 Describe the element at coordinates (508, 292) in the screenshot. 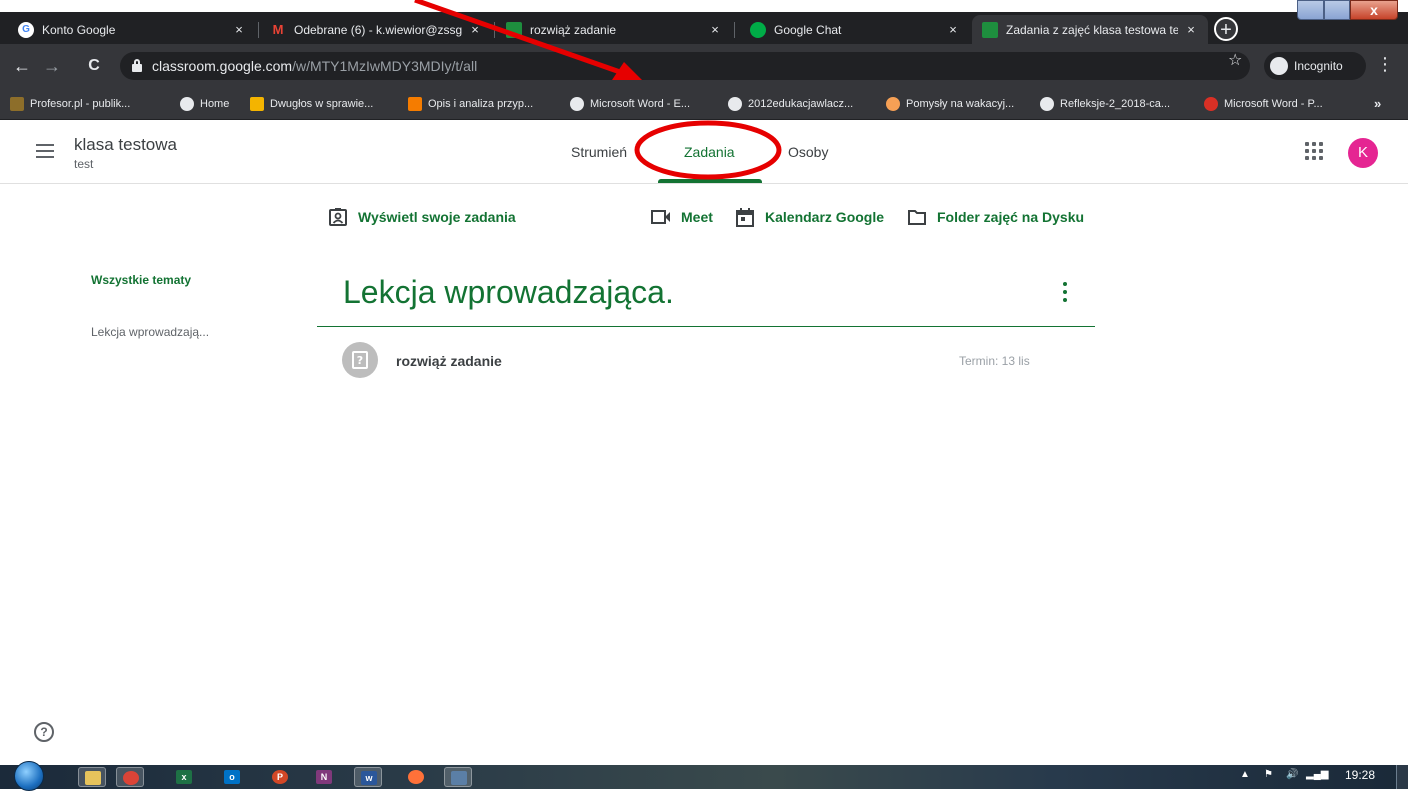

I see `topic-heading: Lekcja wprowadzająca.` at that location.